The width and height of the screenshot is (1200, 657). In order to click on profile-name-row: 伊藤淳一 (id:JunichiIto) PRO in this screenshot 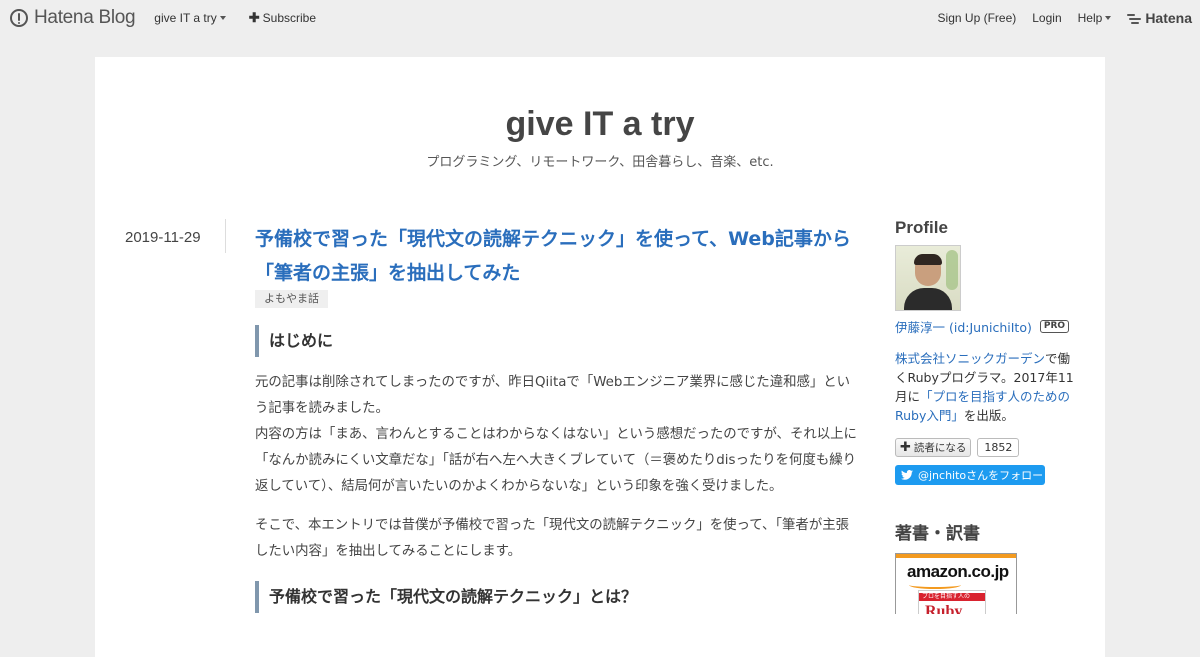, I will do `click(985, 326)`.